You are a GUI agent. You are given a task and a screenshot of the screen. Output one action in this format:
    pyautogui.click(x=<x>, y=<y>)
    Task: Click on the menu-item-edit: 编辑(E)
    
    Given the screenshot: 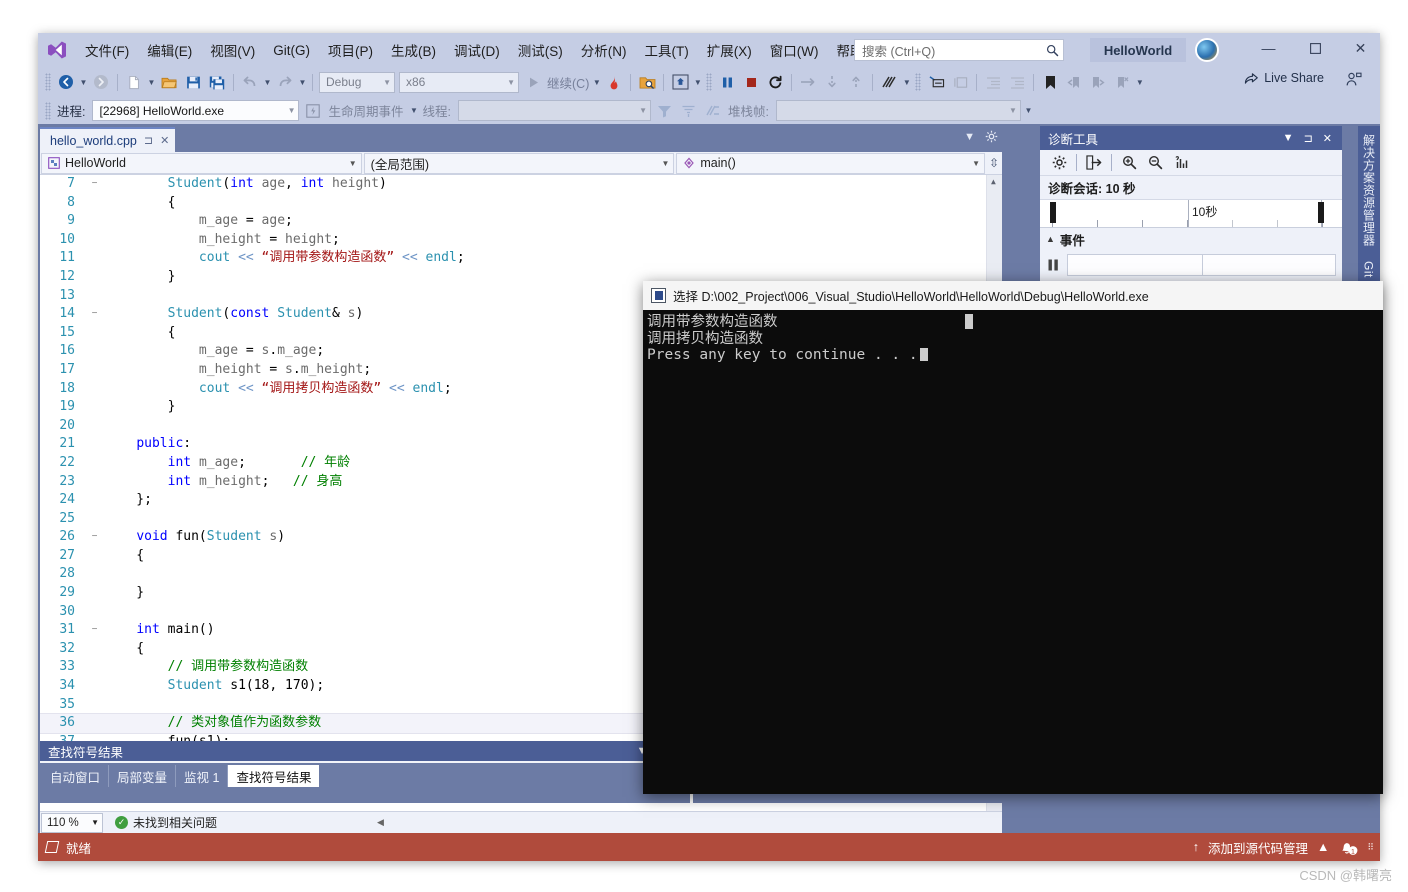 What is the action you would take?
    pyautogui.click(x=169, y=50)
    